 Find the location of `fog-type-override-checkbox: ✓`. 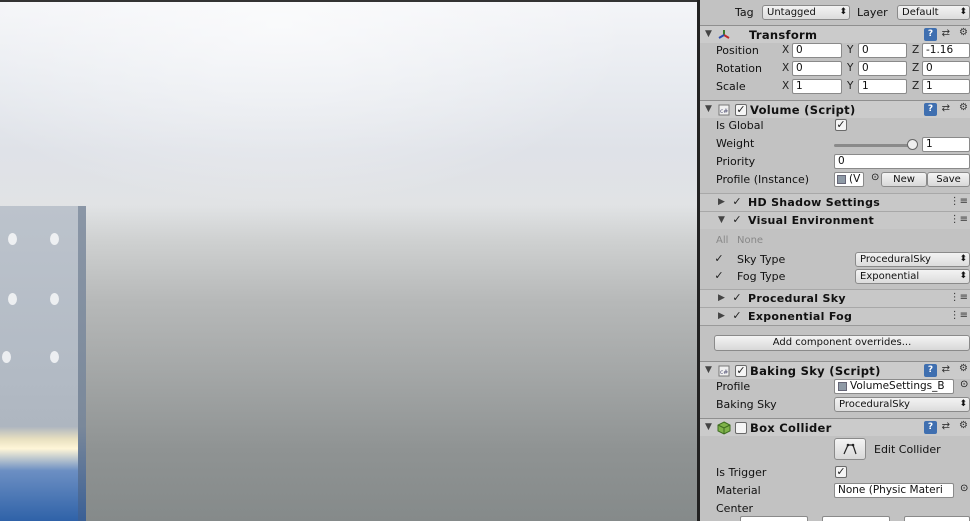

fog-type-override-checkbox: ✓ is located at coordinates (719, 276).